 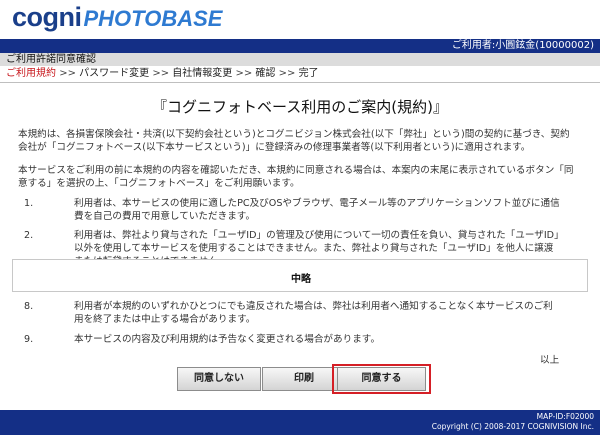 What do you see at coordinates (300, 59) in the screenshot?
I see `section-title: ご利用許諾同意確認` at bounding box center [300, 59].